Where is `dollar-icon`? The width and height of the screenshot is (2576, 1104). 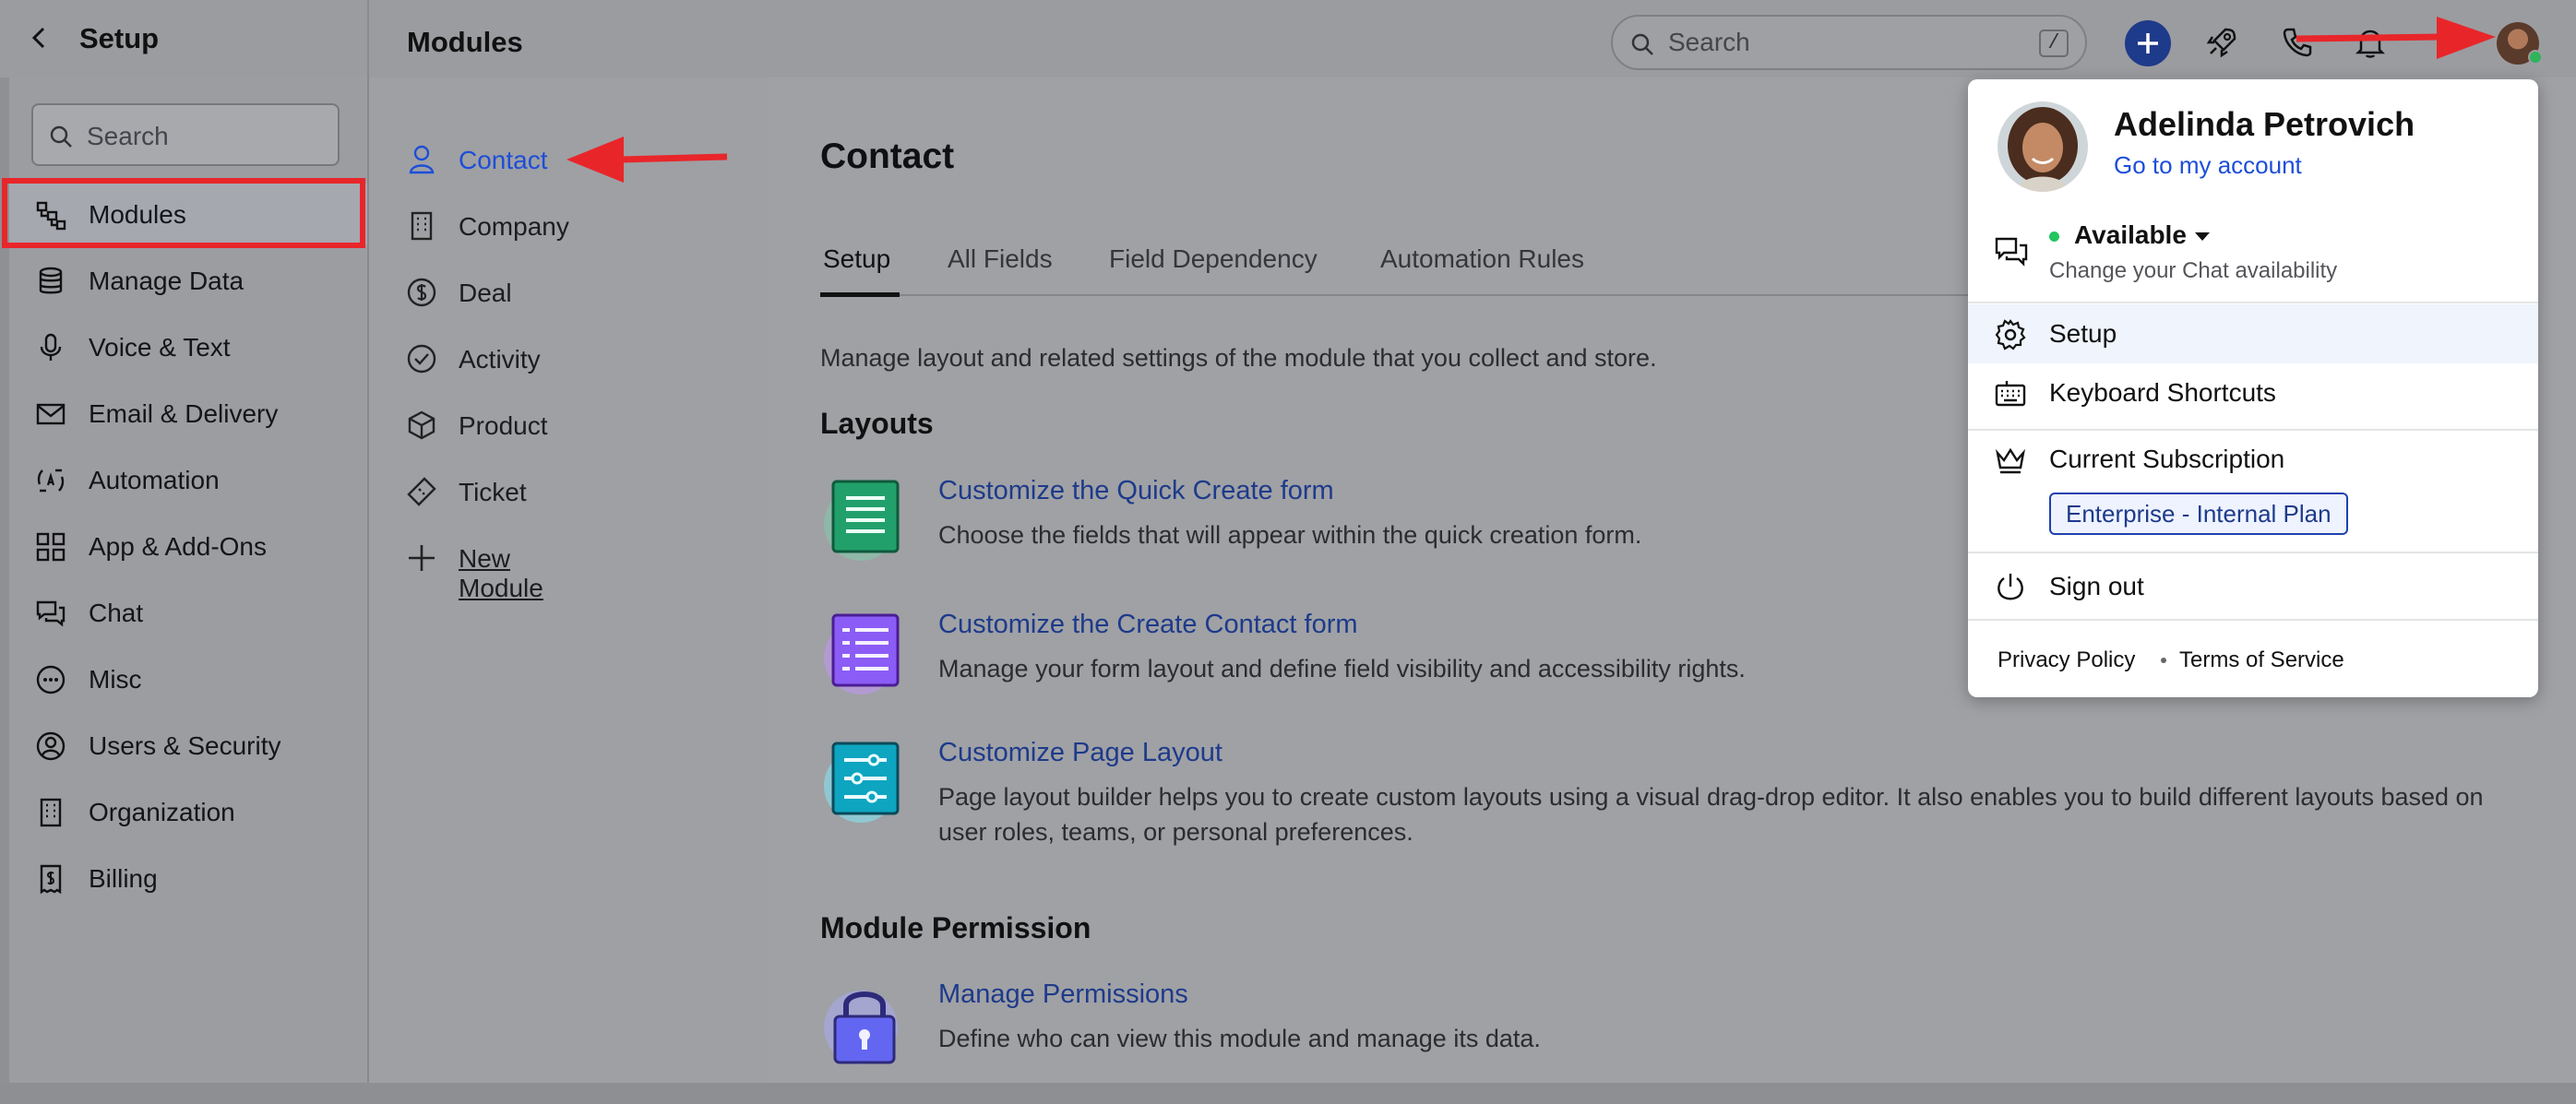
dollar-icon is located at coordinates (422, 292).